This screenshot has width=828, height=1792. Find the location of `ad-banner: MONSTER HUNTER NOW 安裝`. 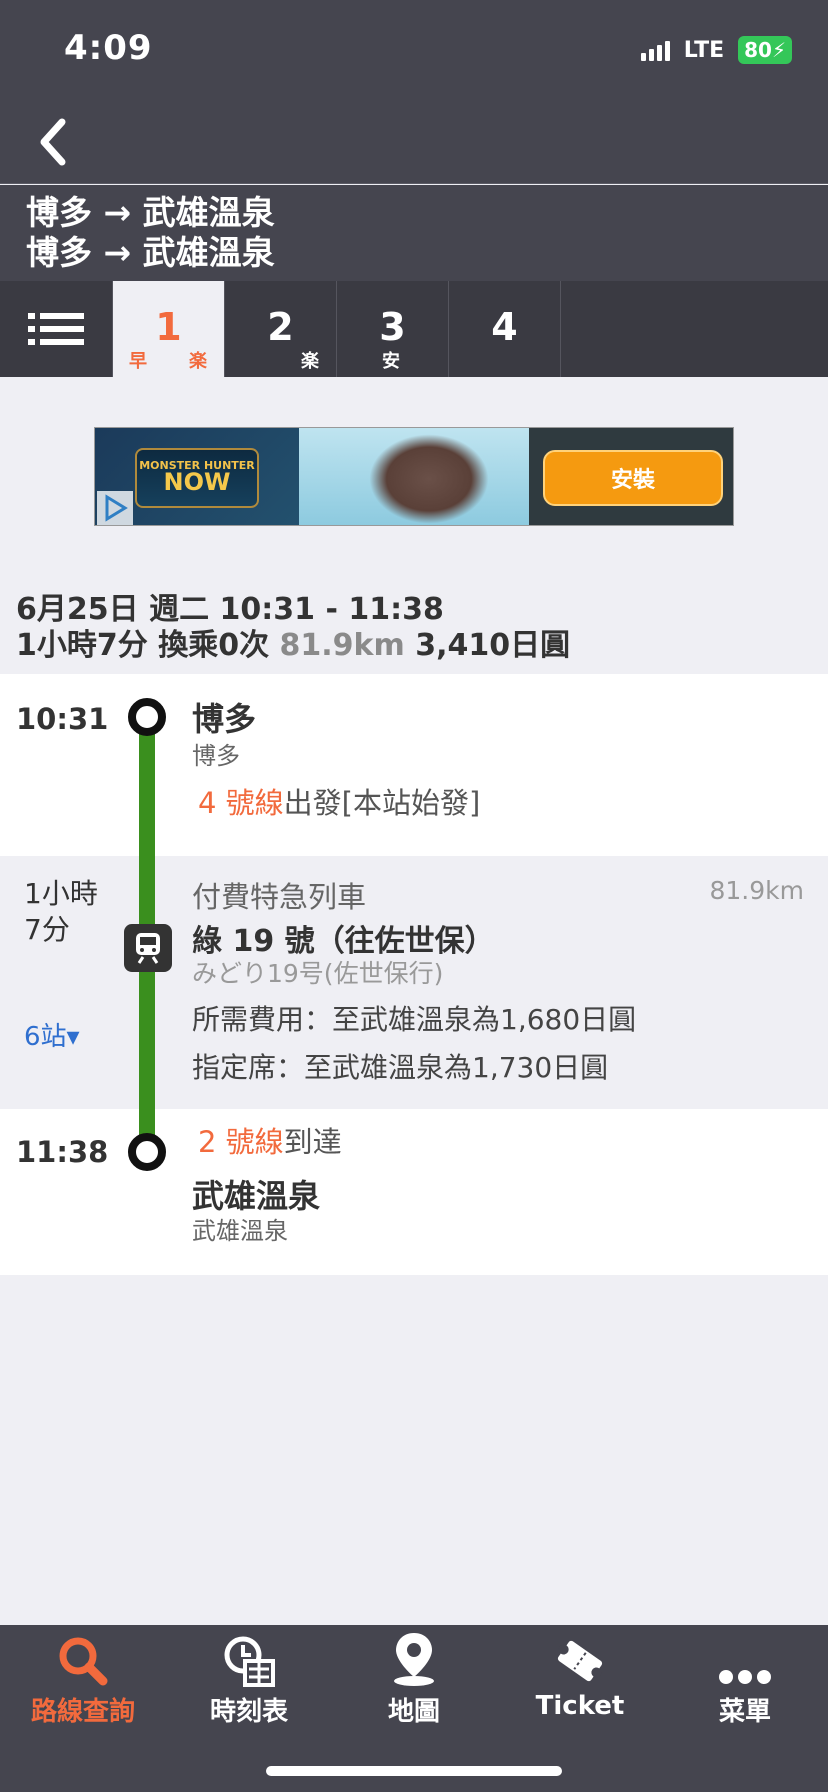

ad-banner: MONSTER HUNTER NOW 安裝 is located at coordinates (414, 476).